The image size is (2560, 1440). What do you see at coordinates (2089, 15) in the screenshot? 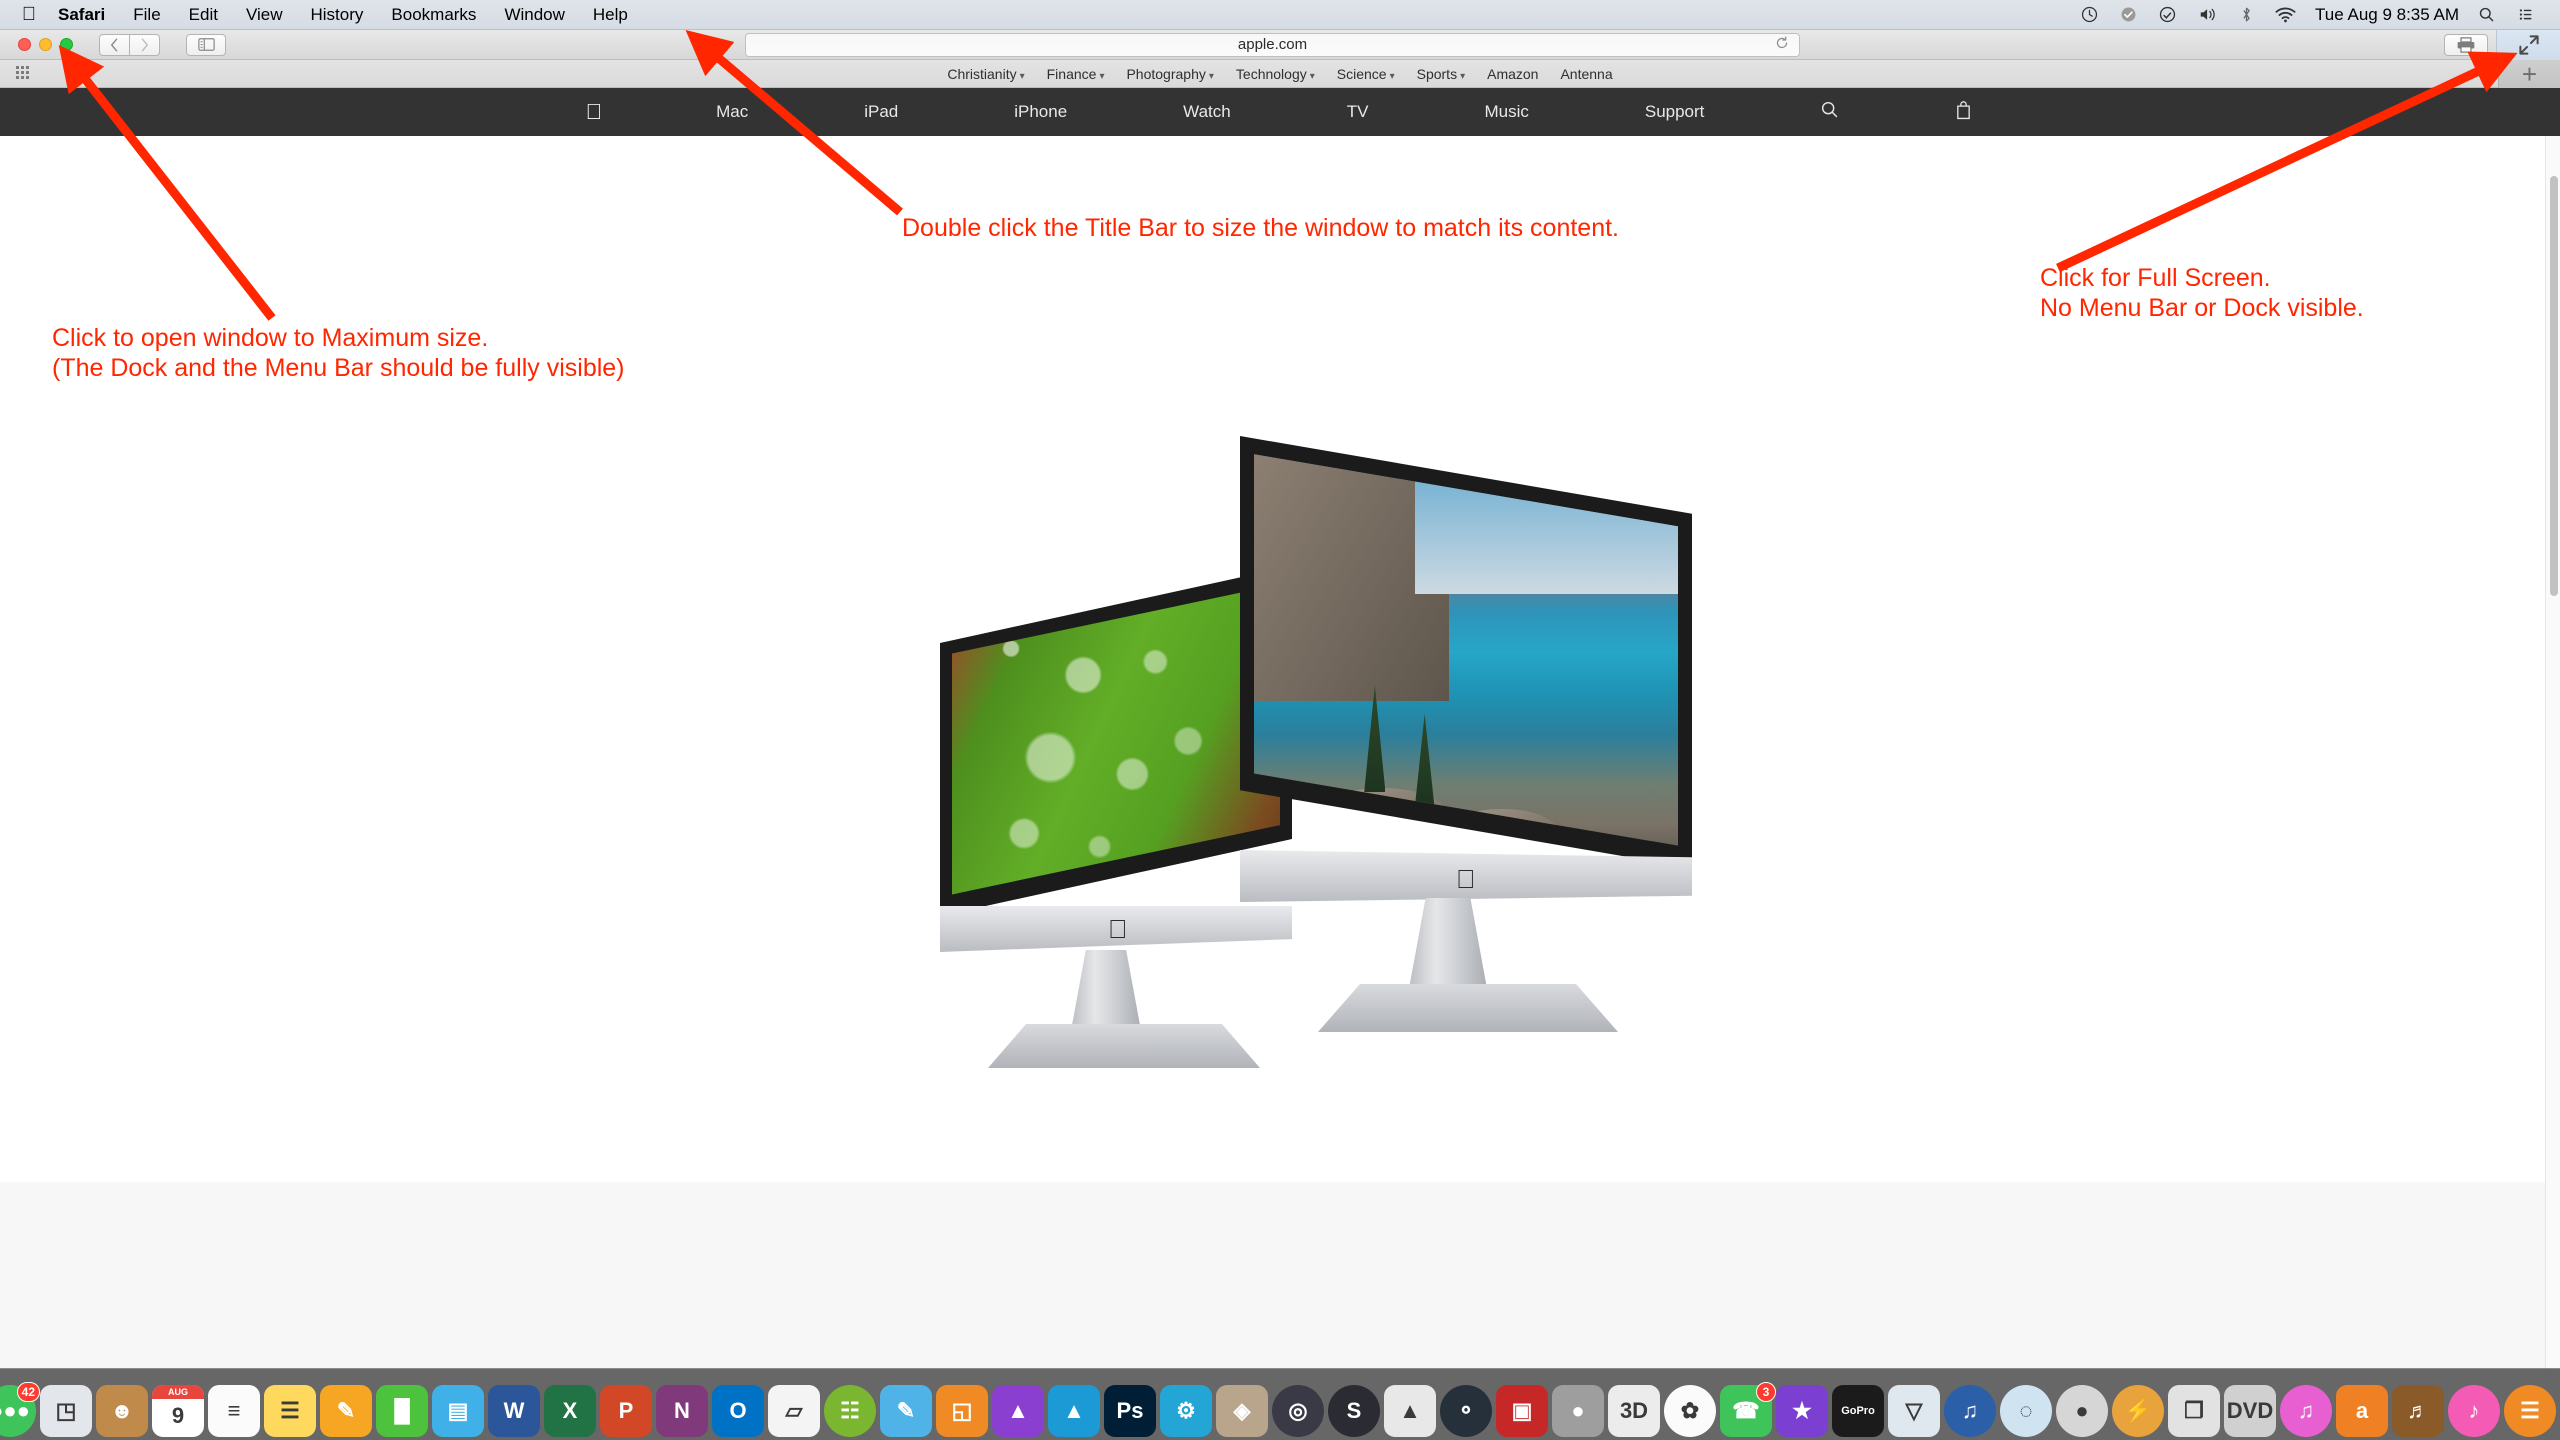
I see `clock-icon` at bounding box center [2089, 15].